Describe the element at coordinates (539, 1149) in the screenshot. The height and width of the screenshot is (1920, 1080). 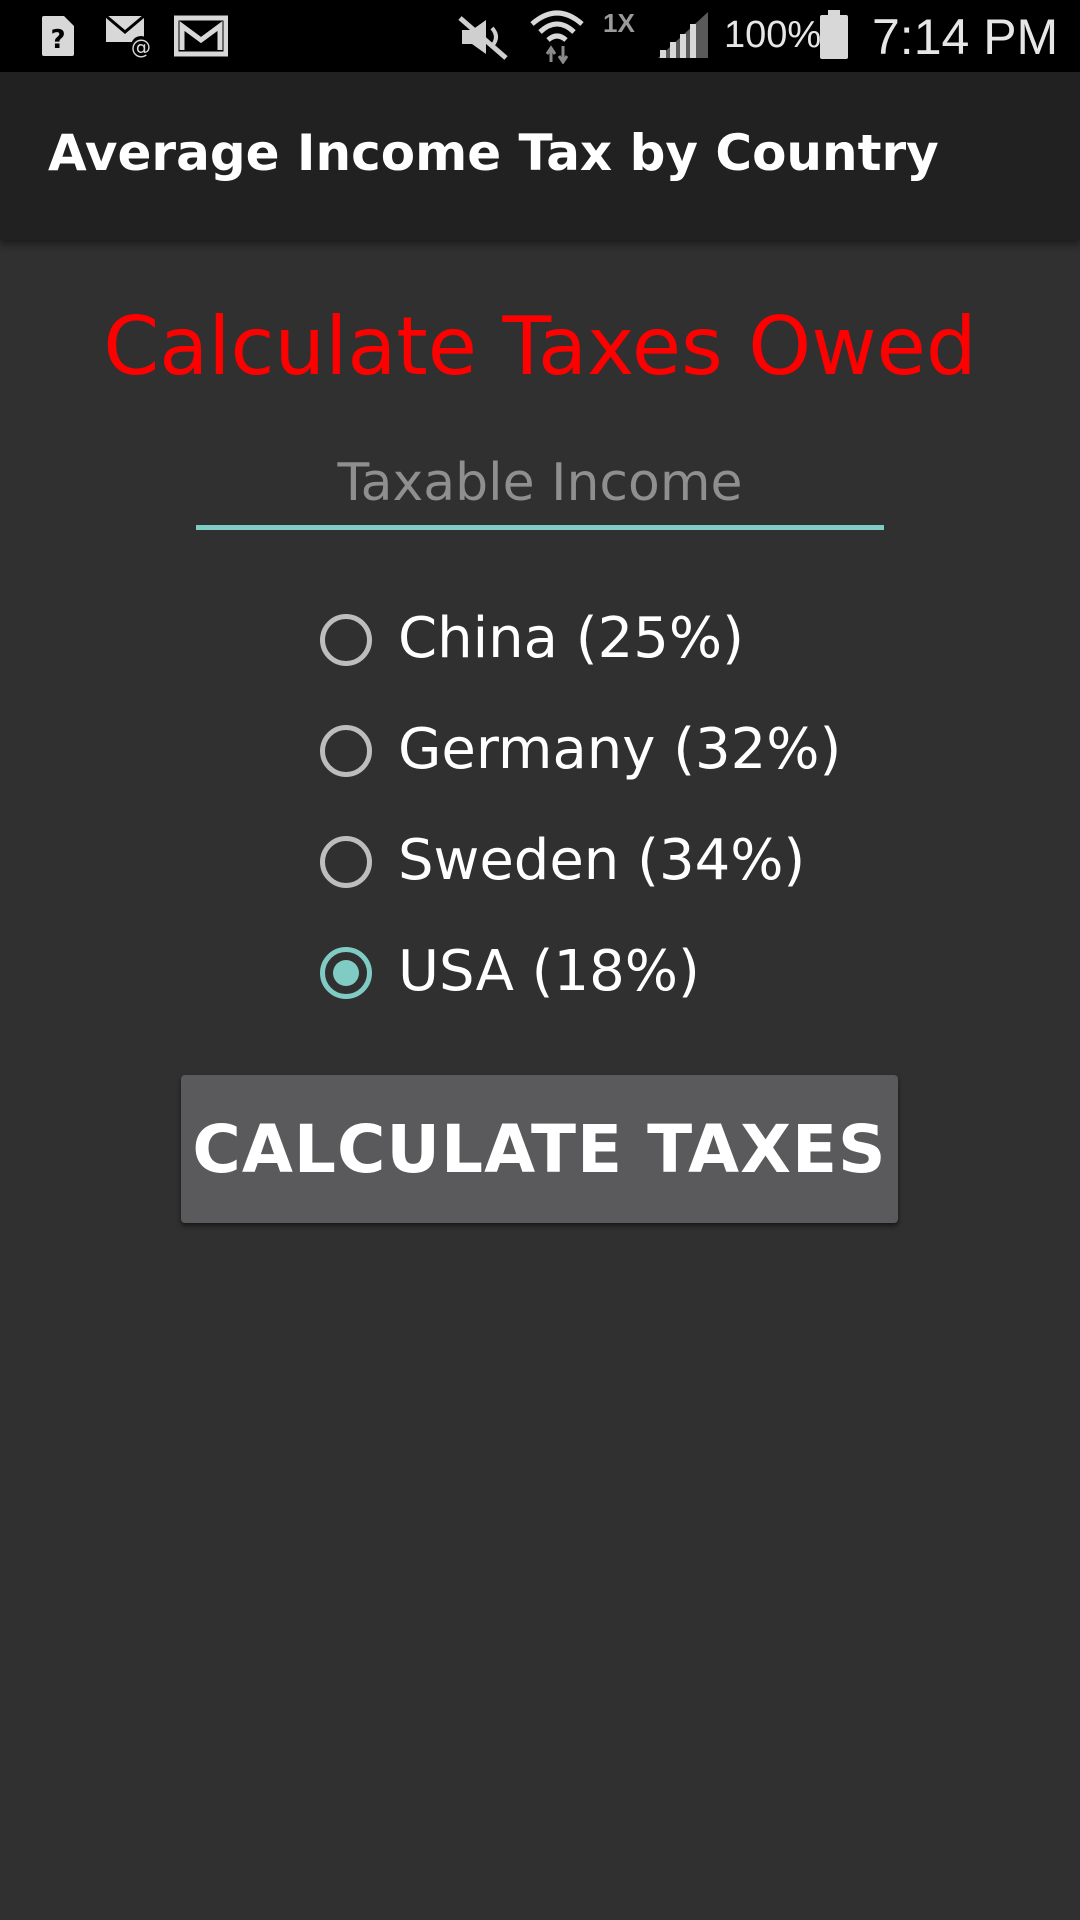
I see `calculate-taxes-button: CALCULATE TAXES` at that location.